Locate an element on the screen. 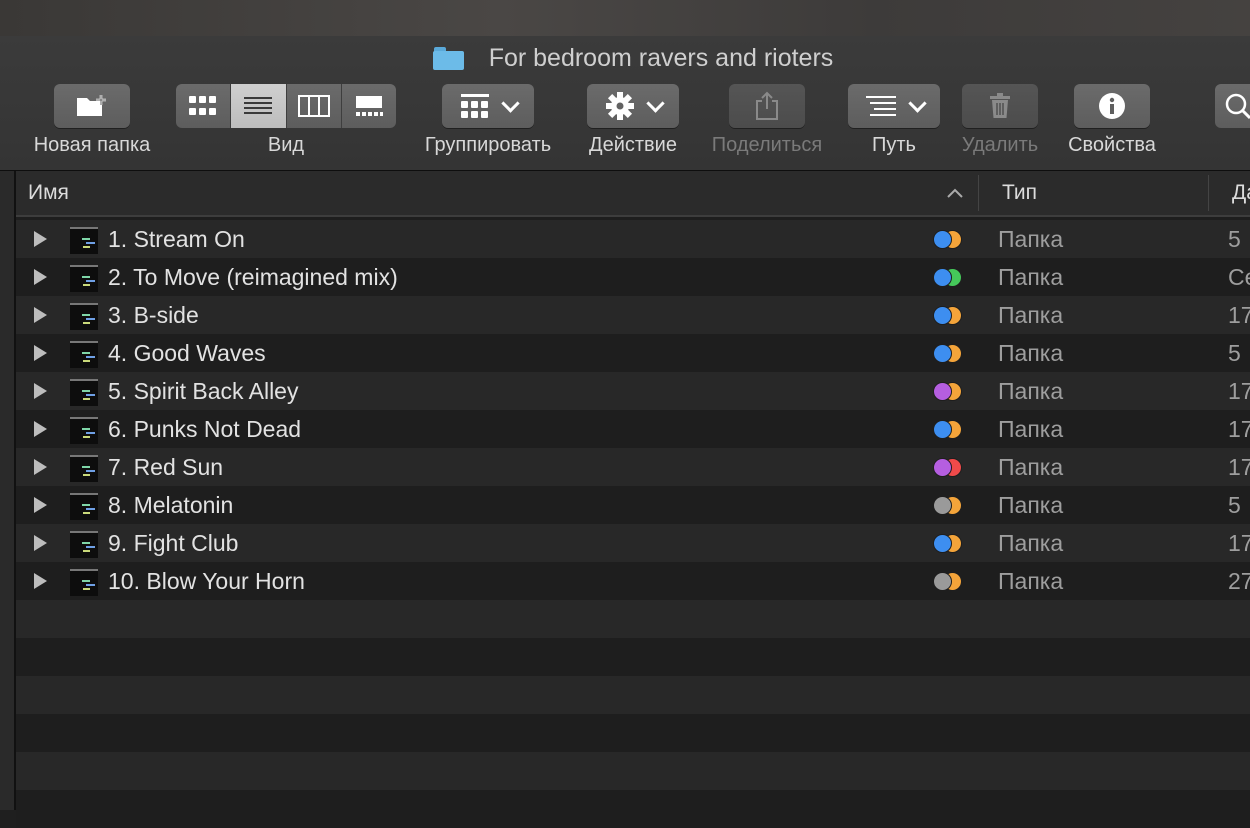 Image resolution: width=1250 pixels, height=828 pixels. folder-icon is located at coordinates (449, 58).